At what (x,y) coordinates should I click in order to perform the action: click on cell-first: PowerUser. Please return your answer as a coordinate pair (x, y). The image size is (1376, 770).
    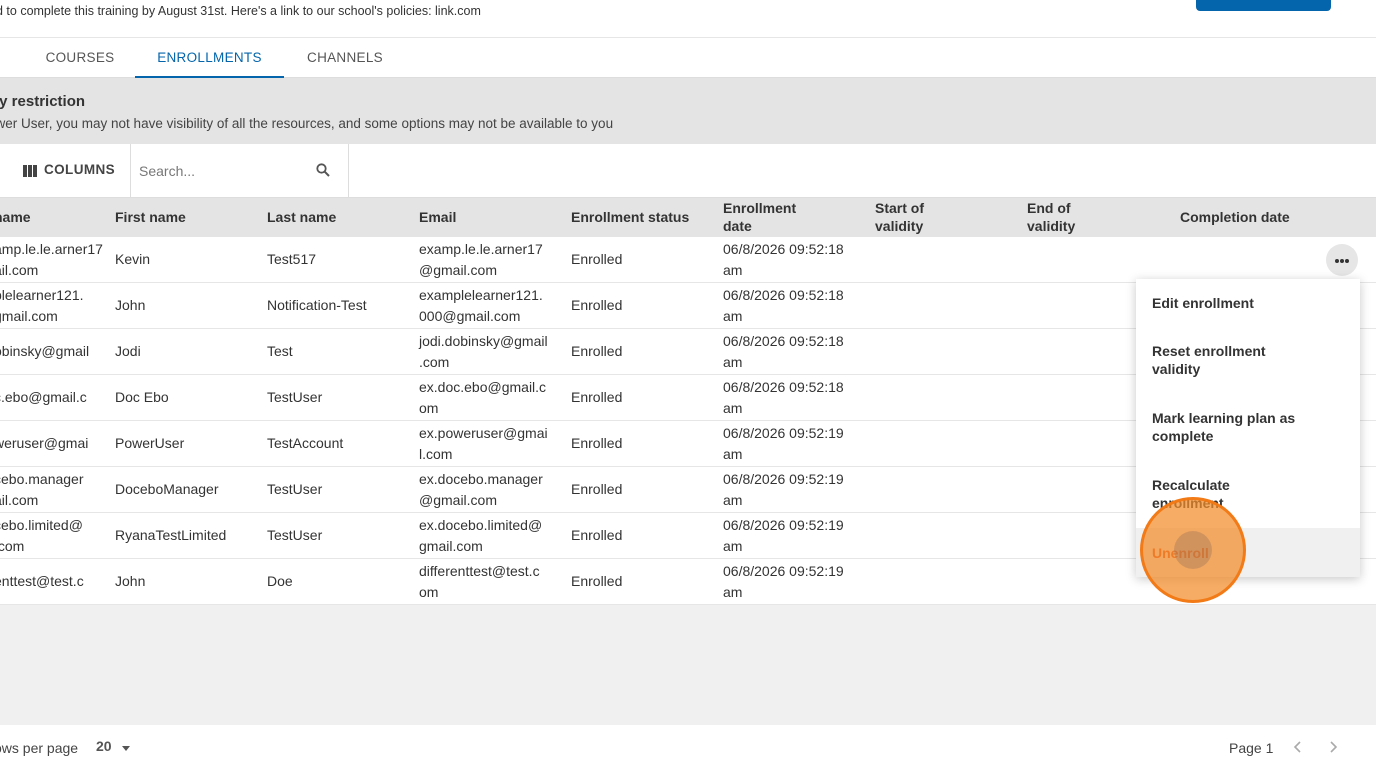
    Looking at the image, I should click on (150, 443).